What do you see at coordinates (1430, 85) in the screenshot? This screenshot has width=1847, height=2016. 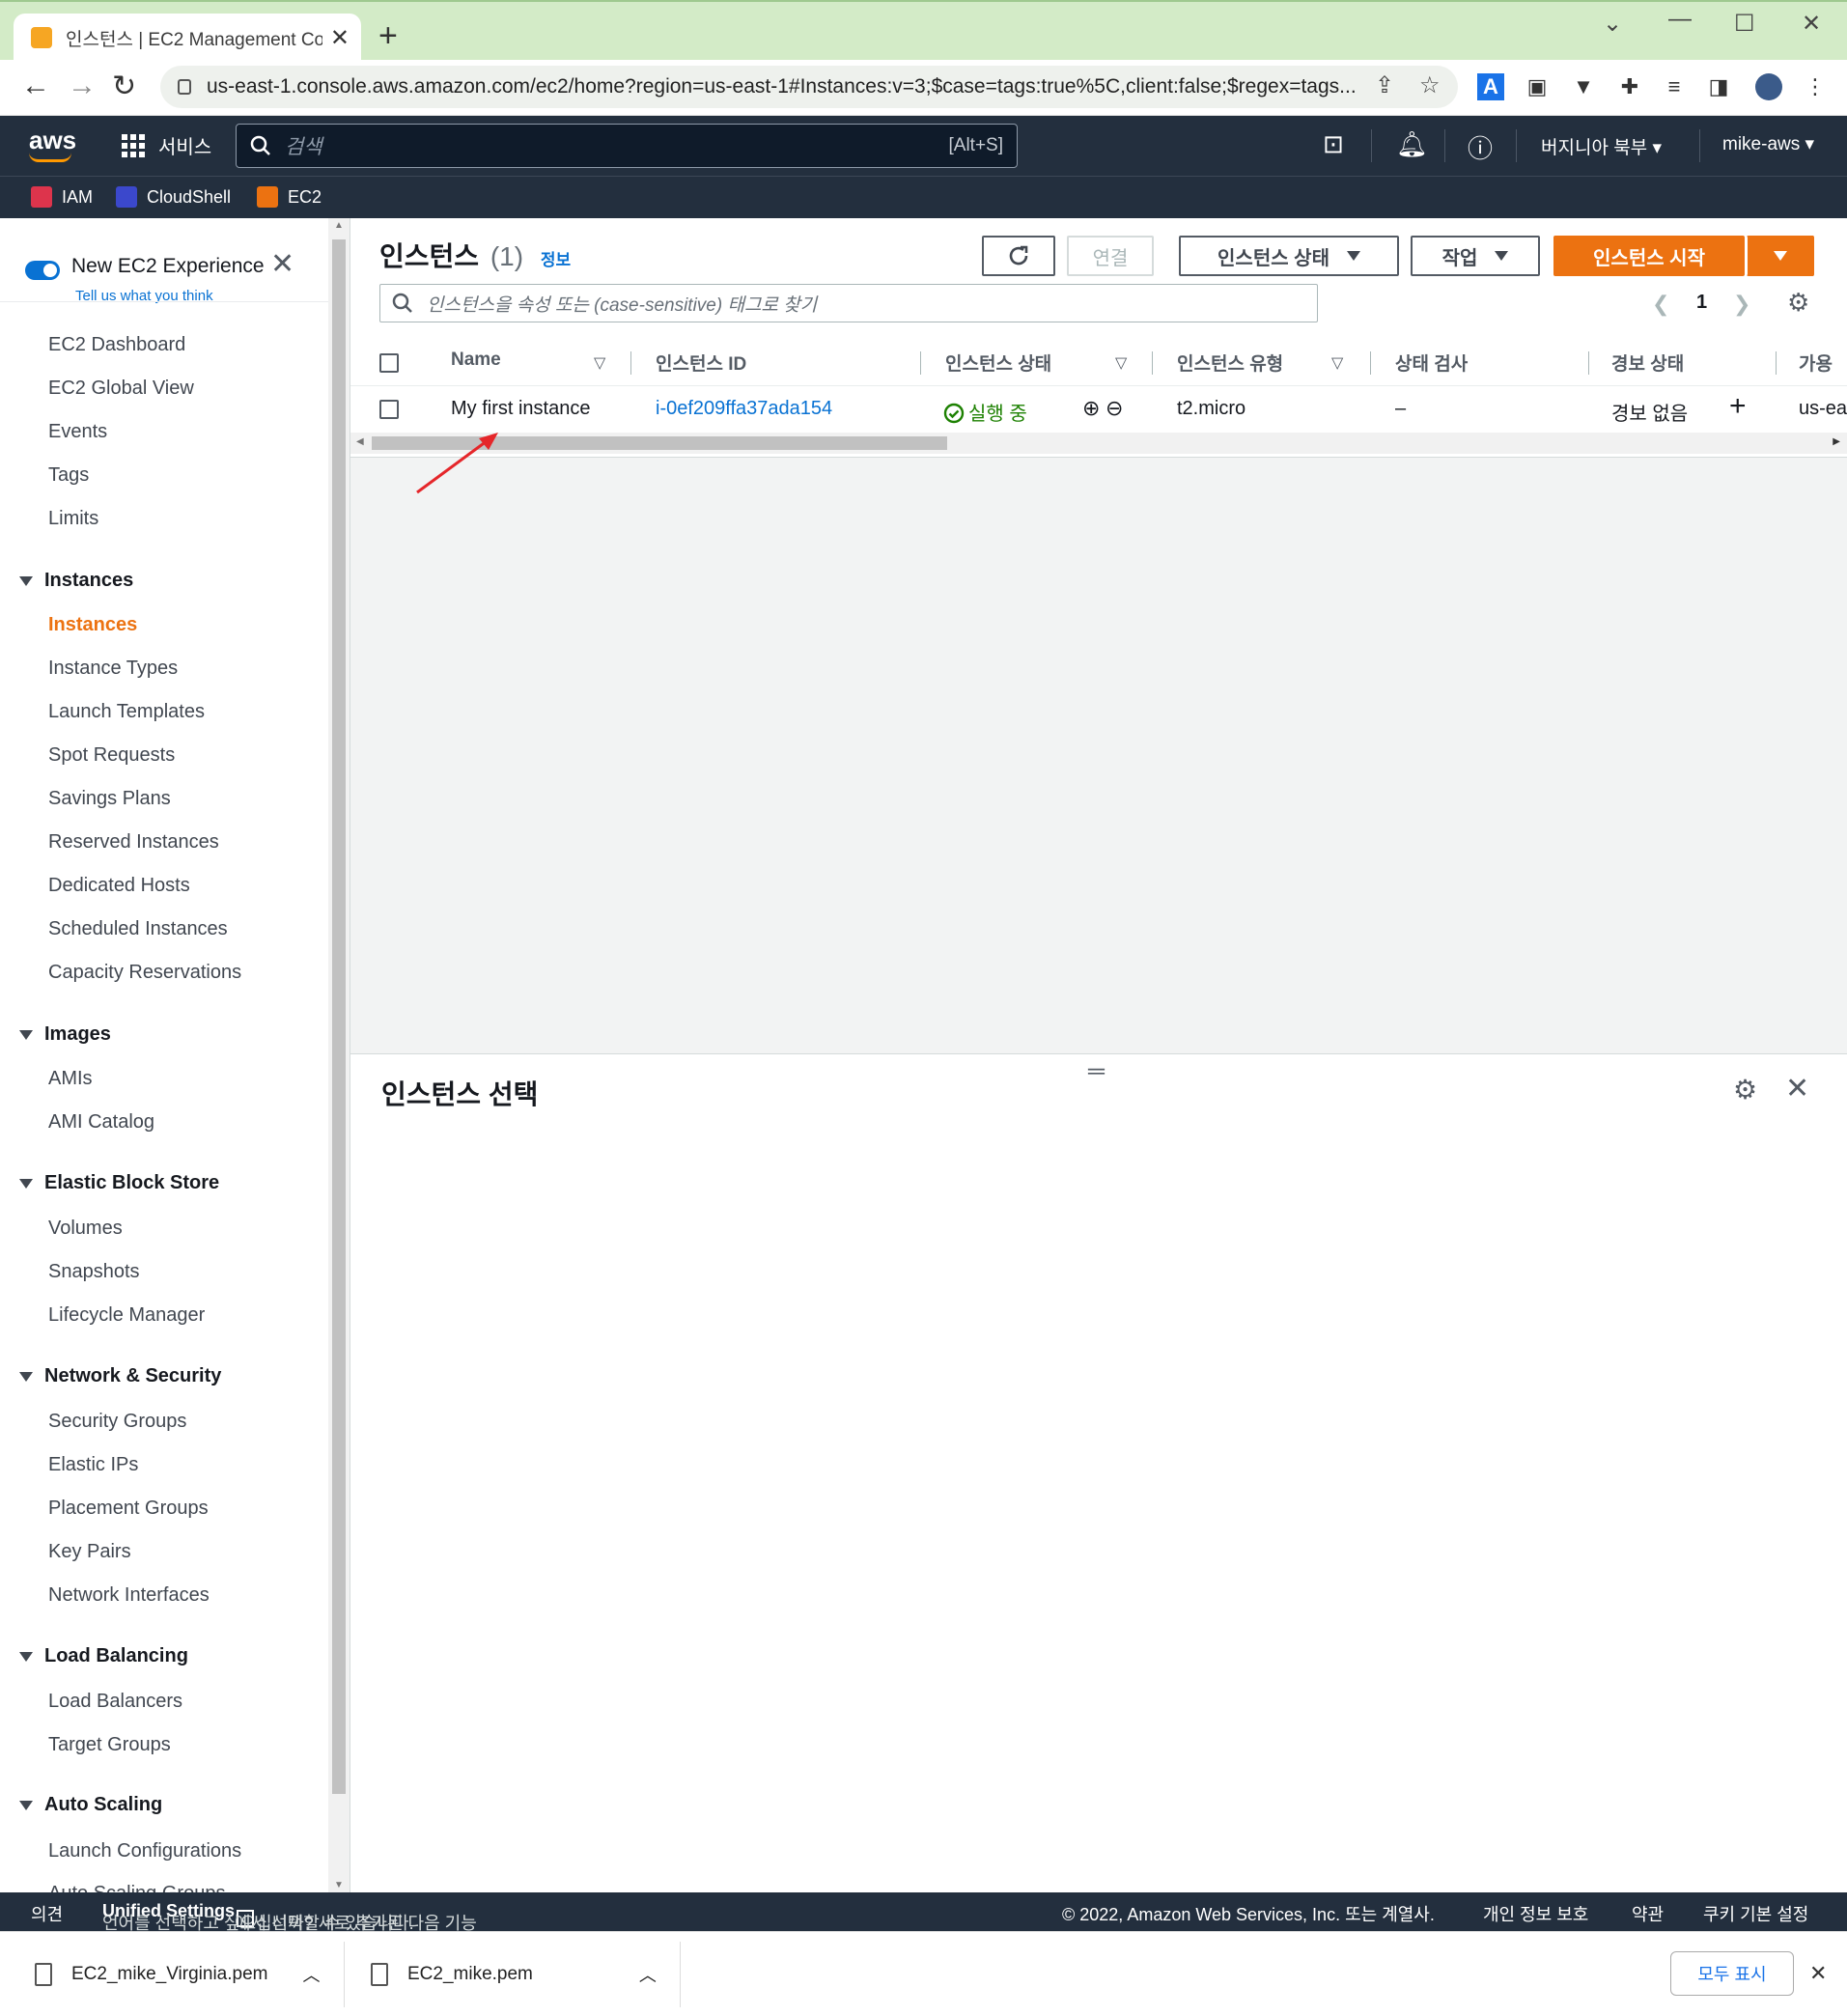 I see `bookmark-star-icon: ☆` at bounding box center [1430, 85].